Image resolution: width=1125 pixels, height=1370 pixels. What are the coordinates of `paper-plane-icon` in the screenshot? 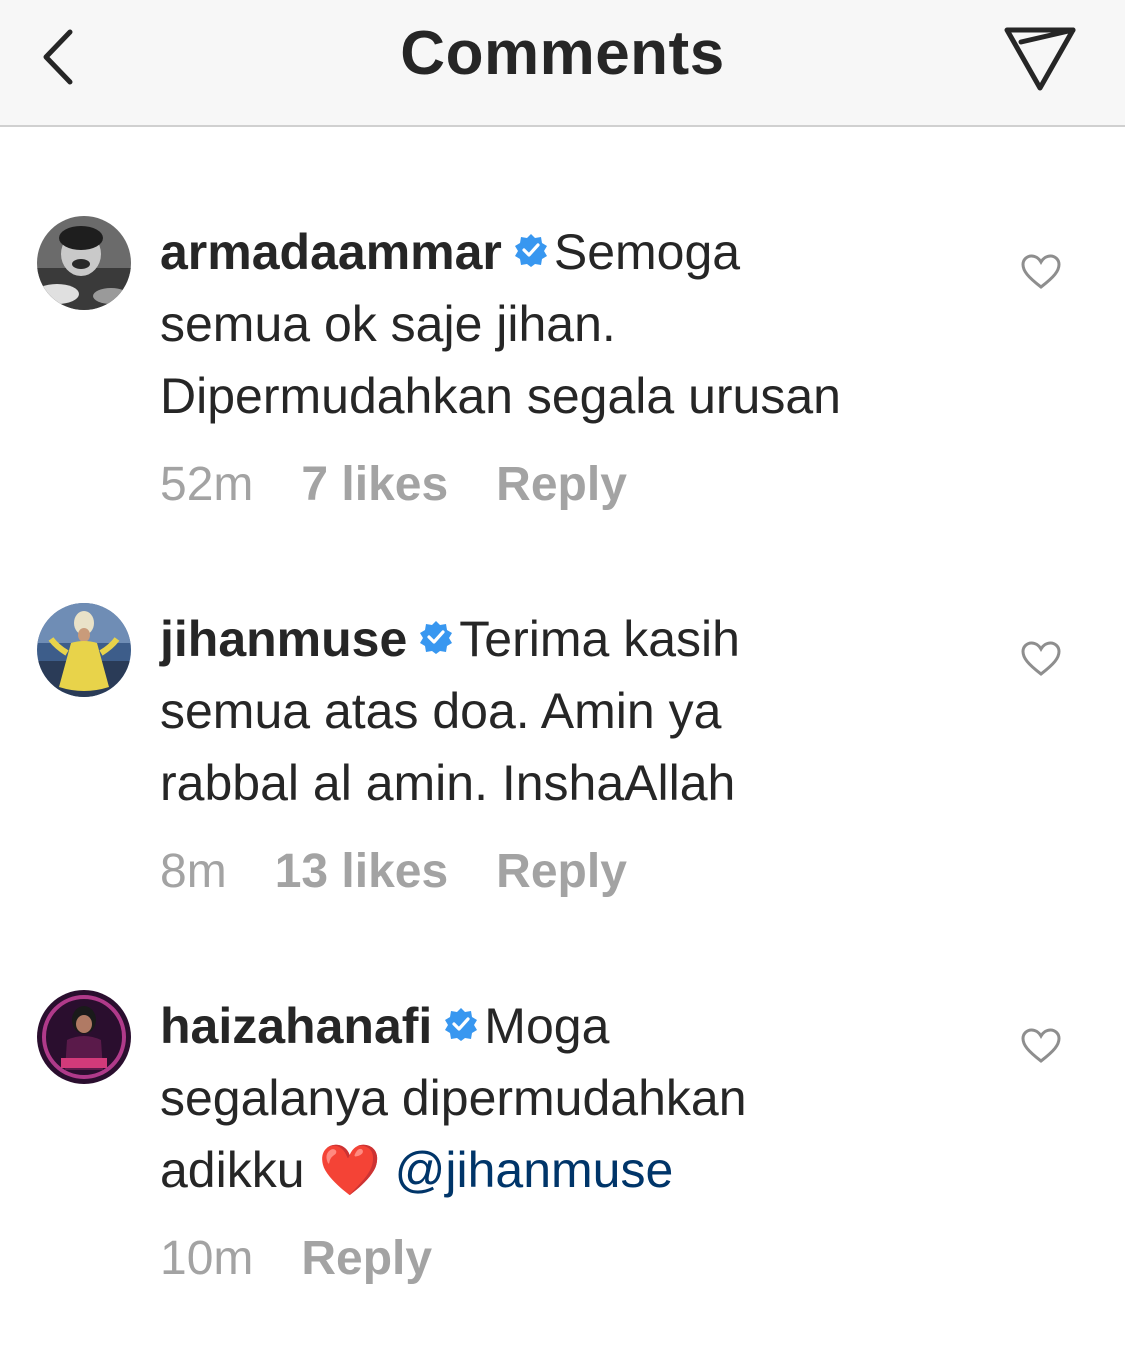 It's located at (1040, 59).